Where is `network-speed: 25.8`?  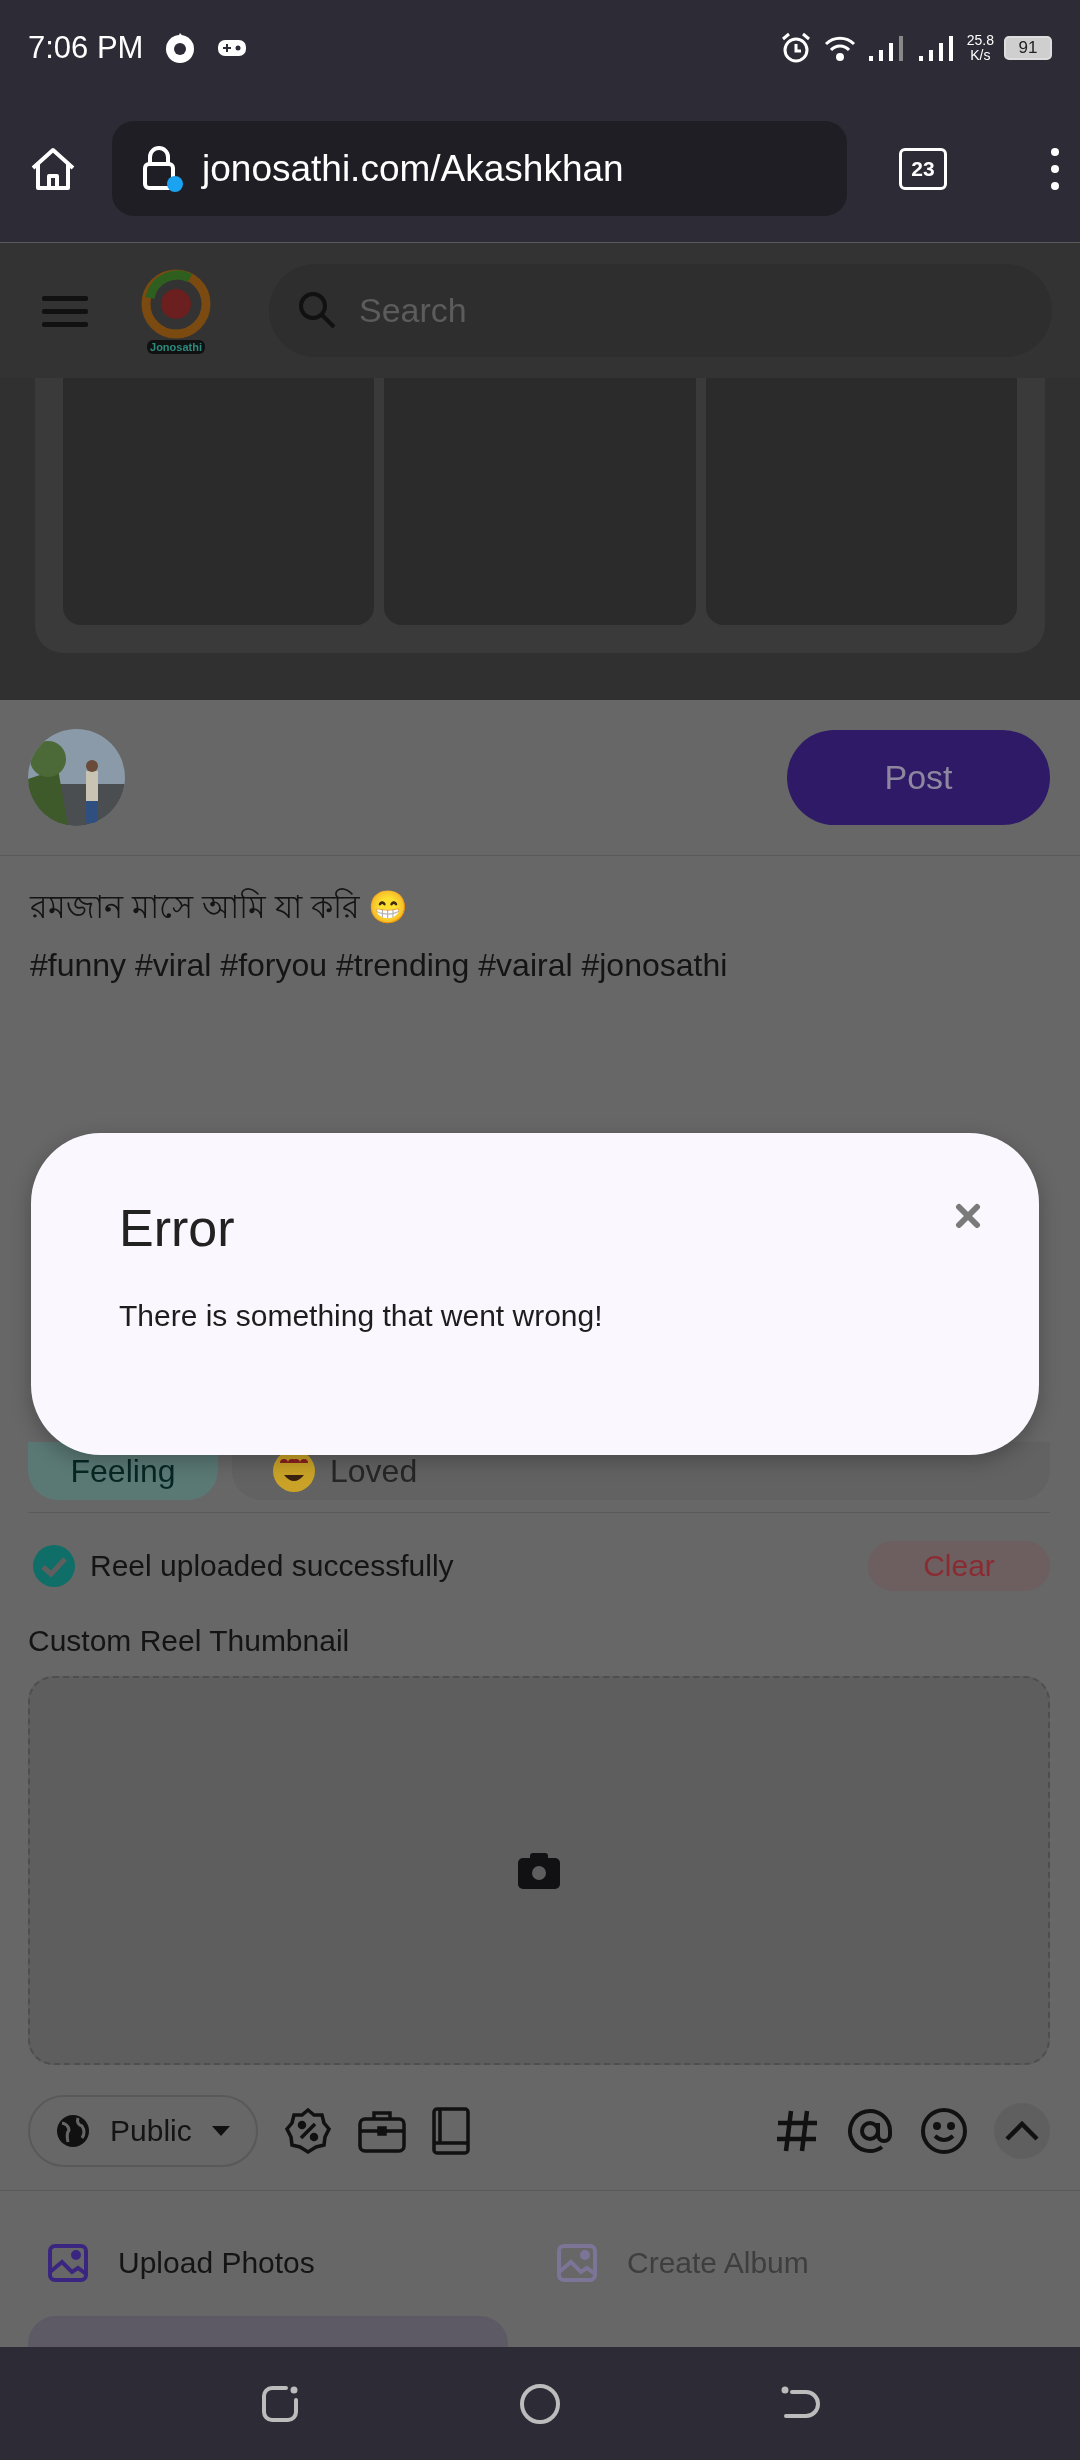
network-speed: 25.8 is located at coordinates (980, 40).